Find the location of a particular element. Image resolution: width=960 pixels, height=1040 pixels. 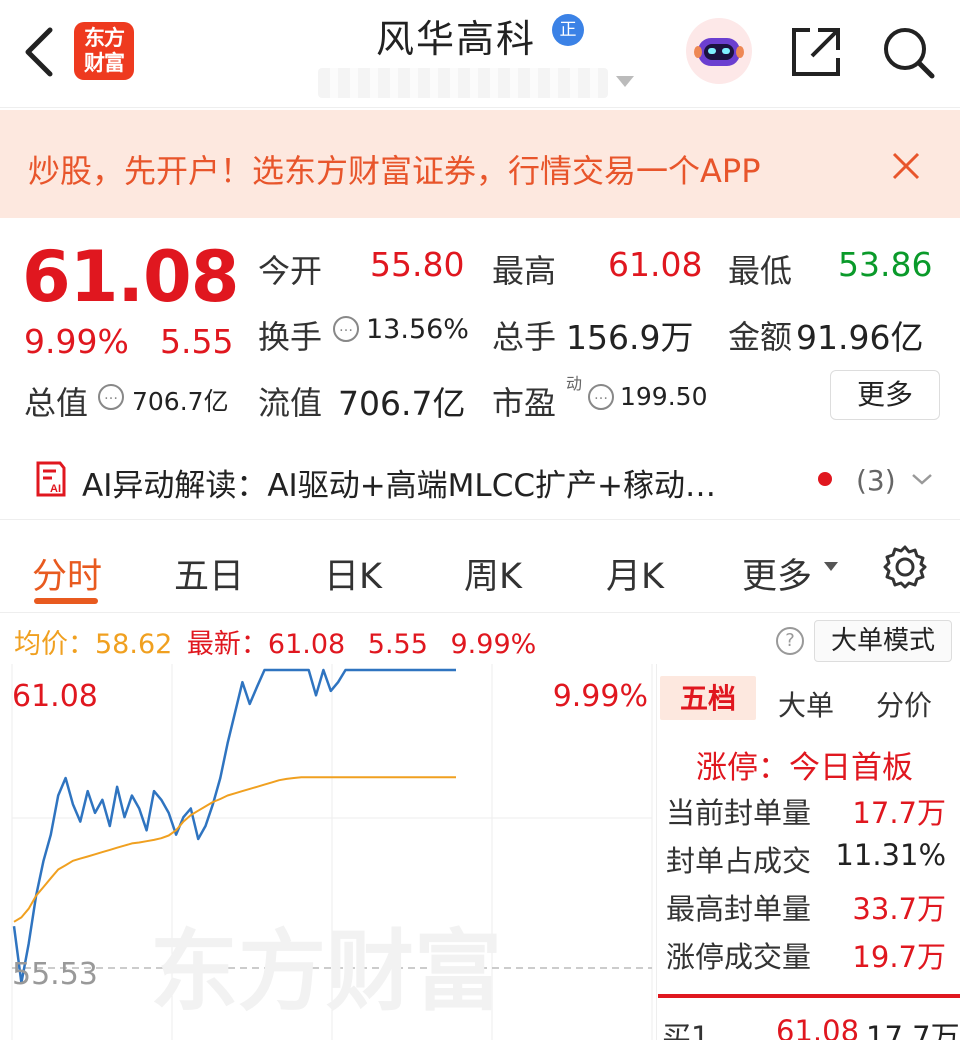

volume-value: 156.9万 is located at coordinates (630, 337).